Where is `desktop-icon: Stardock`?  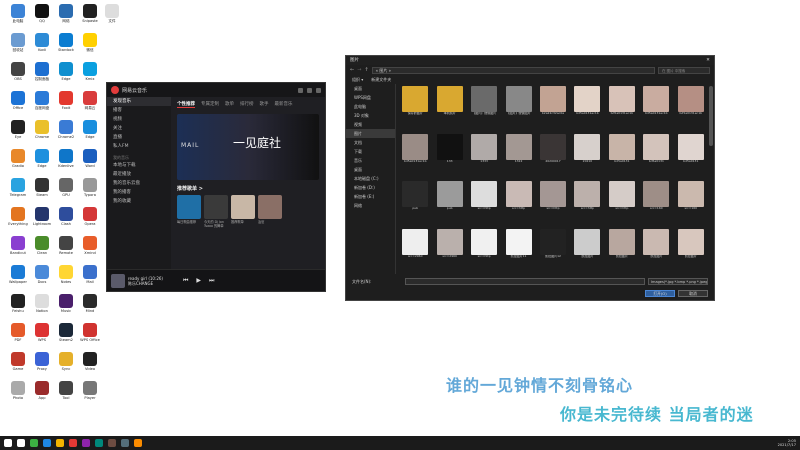
desktop-icon: Stardock is located at coordinates (66, 42).